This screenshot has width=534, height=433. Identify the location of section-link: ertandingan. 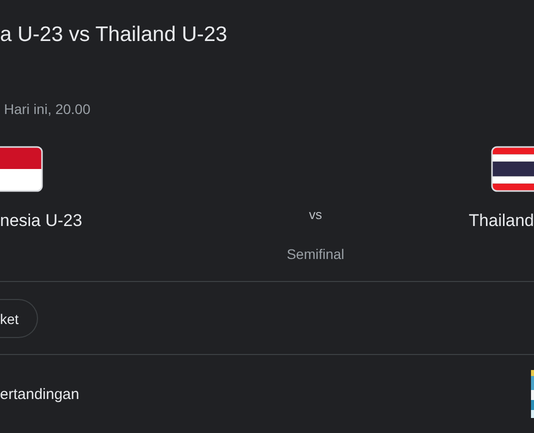
(40, 394).